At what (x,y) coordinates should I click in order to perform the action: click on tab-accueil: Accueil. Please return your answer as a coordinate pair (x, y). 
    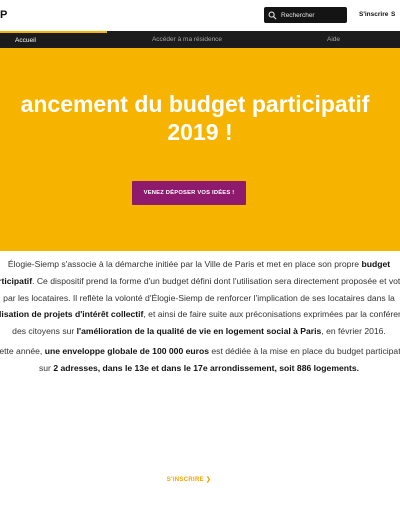
    Looking at the image, I should click on (53, 39).